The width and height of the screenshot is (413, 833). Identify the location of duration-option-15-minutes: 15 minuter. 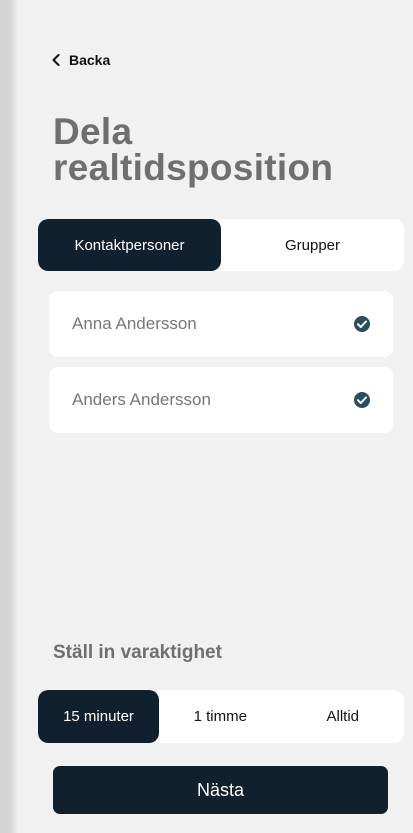
(98, 716).